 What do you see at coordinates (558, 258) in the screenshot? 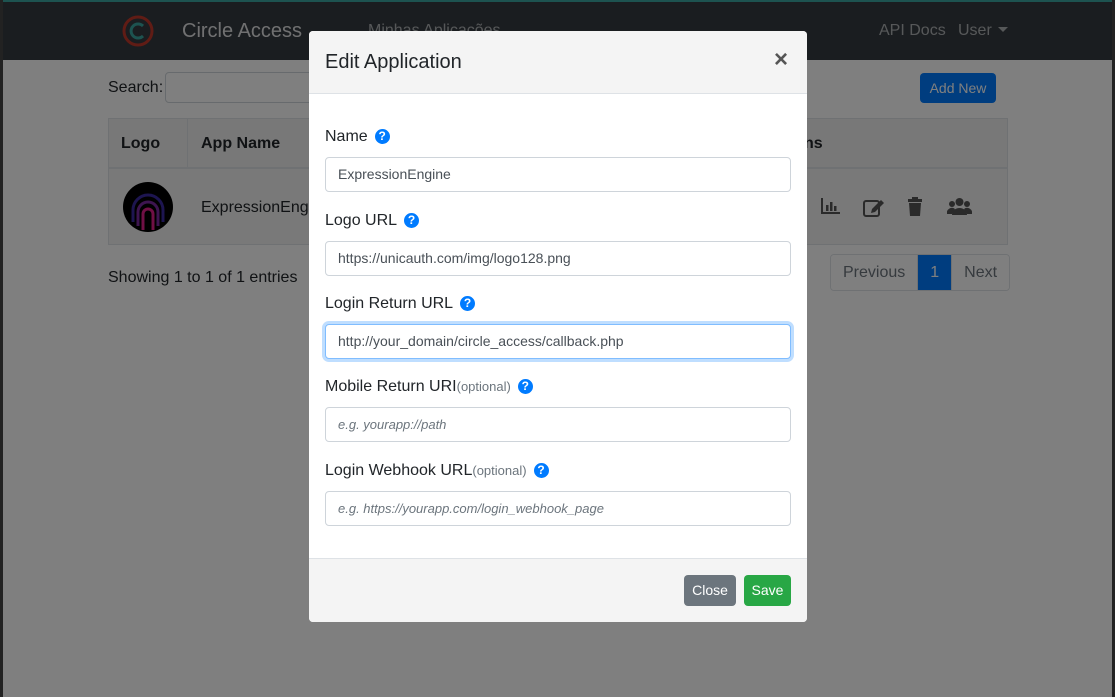
I see `logo-url-input: https://unicauth.com/img/logo128.png` at bounding box center [558, 258].